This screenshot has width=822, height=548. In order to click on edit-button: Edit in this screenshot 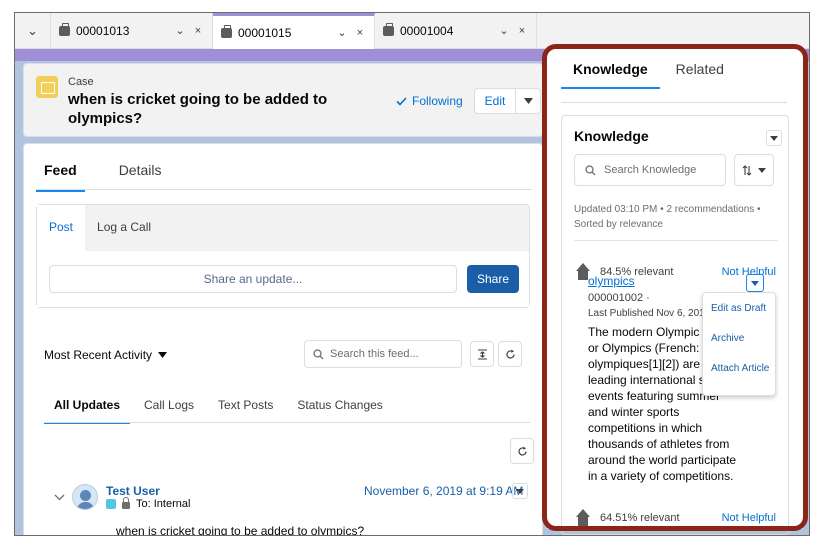, I will do `click(495, 101)`.